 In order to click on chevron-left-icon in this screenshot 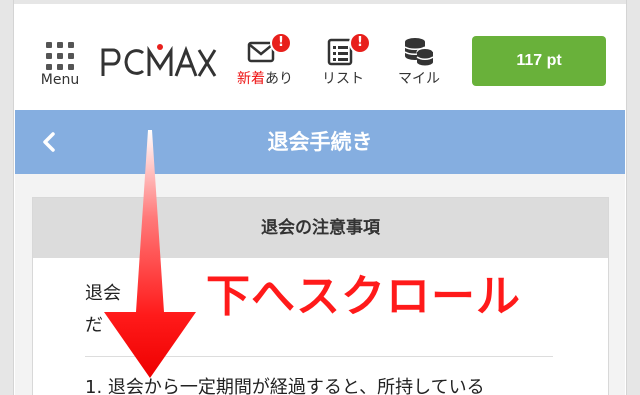, I will do `click(49, 142)`.